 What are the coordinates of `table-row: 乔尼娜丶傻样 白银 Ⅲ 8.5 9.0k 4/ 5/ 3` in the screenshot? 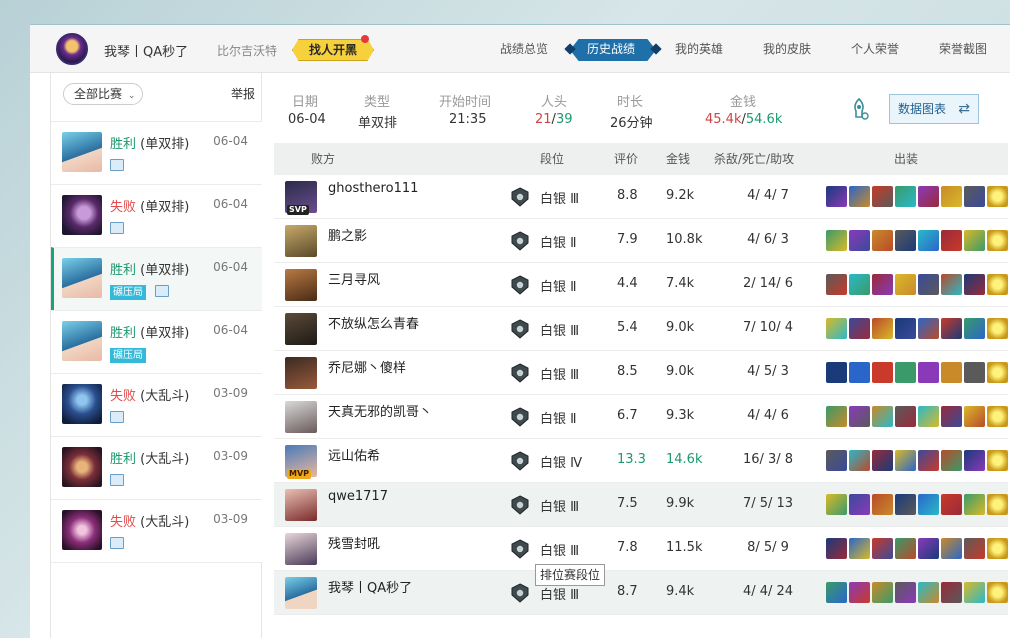 It's located at (641, 373).